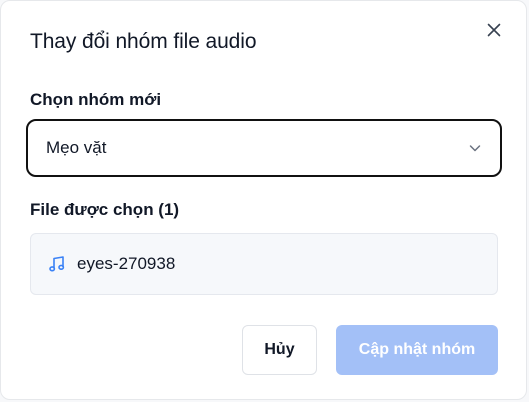  Describe the element at coordinates (96, 99) in the screenshot. I see `group-select-label: Chọn nhóm mới` at that location.